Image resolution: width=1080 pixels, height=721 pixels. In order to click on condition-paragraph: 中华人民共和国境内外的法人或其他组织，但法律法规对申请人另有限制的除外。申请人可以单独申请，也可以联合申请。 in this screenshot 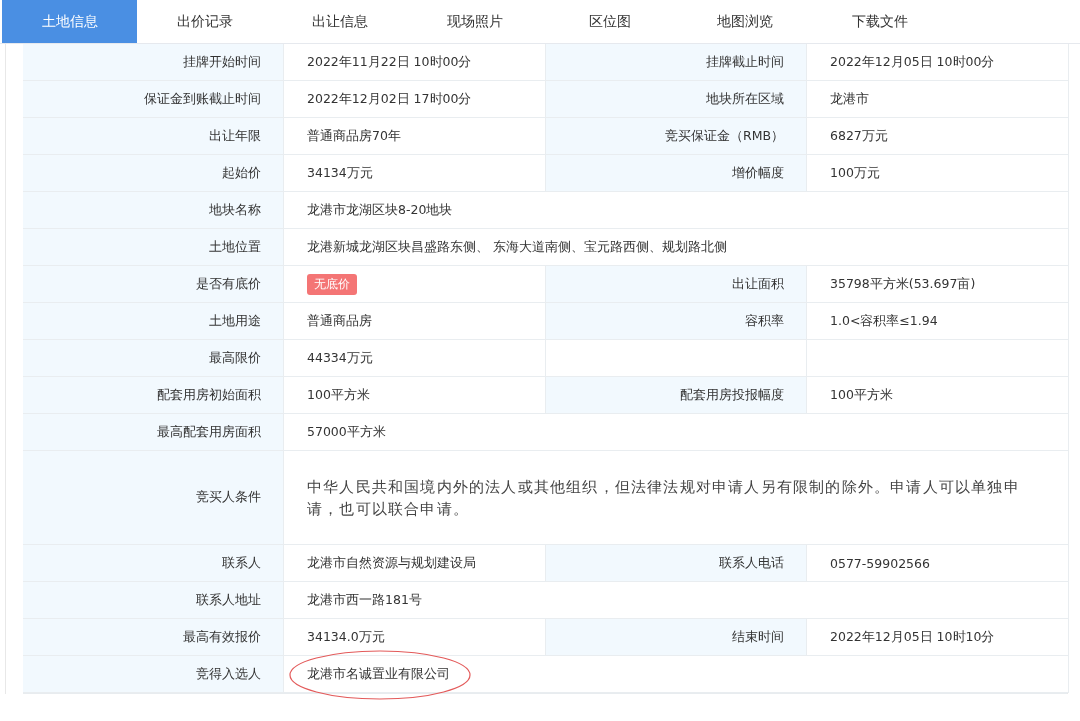, I will do `click(664, 498)`.